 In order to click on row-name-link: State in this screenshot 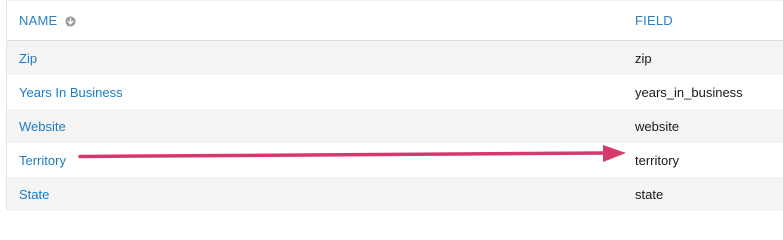, I will do `click(34, 194)`.